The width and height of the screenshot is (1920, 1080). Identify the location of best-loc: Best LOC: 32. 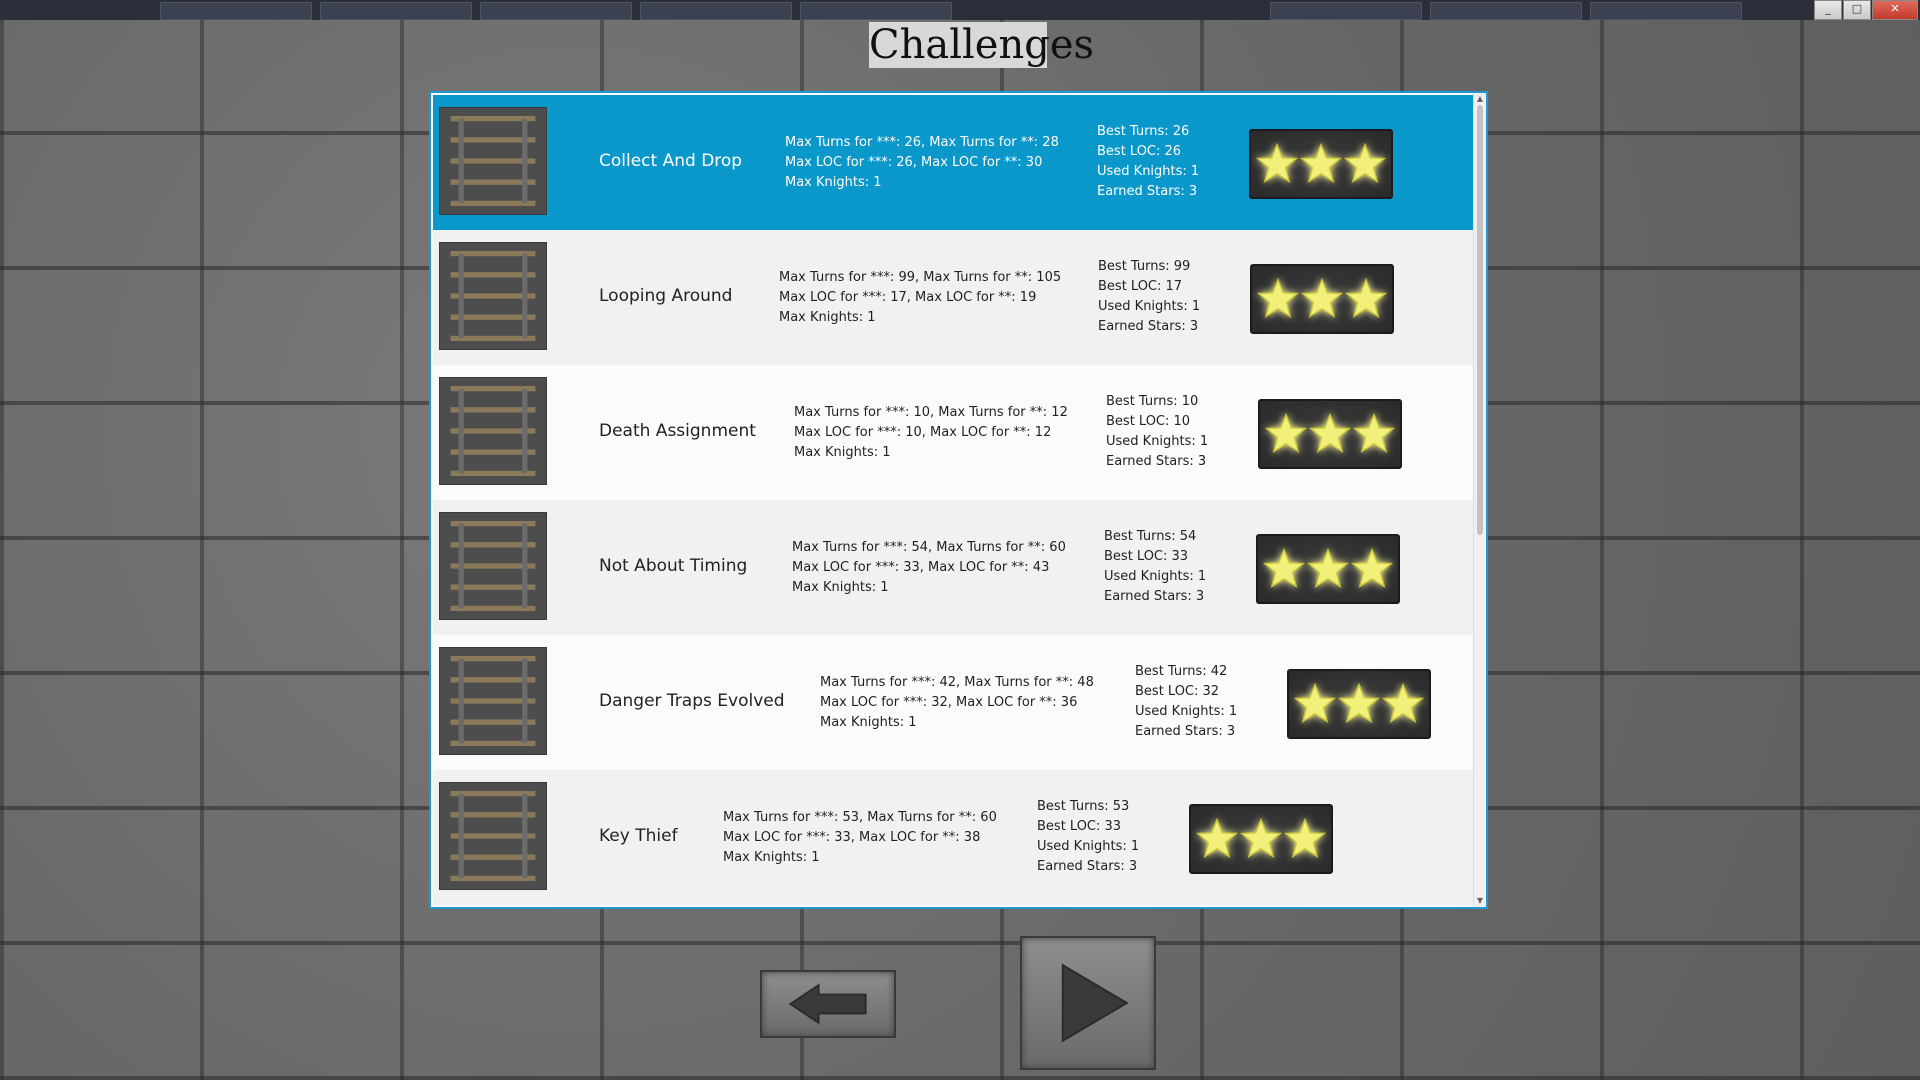
(1177, 691).